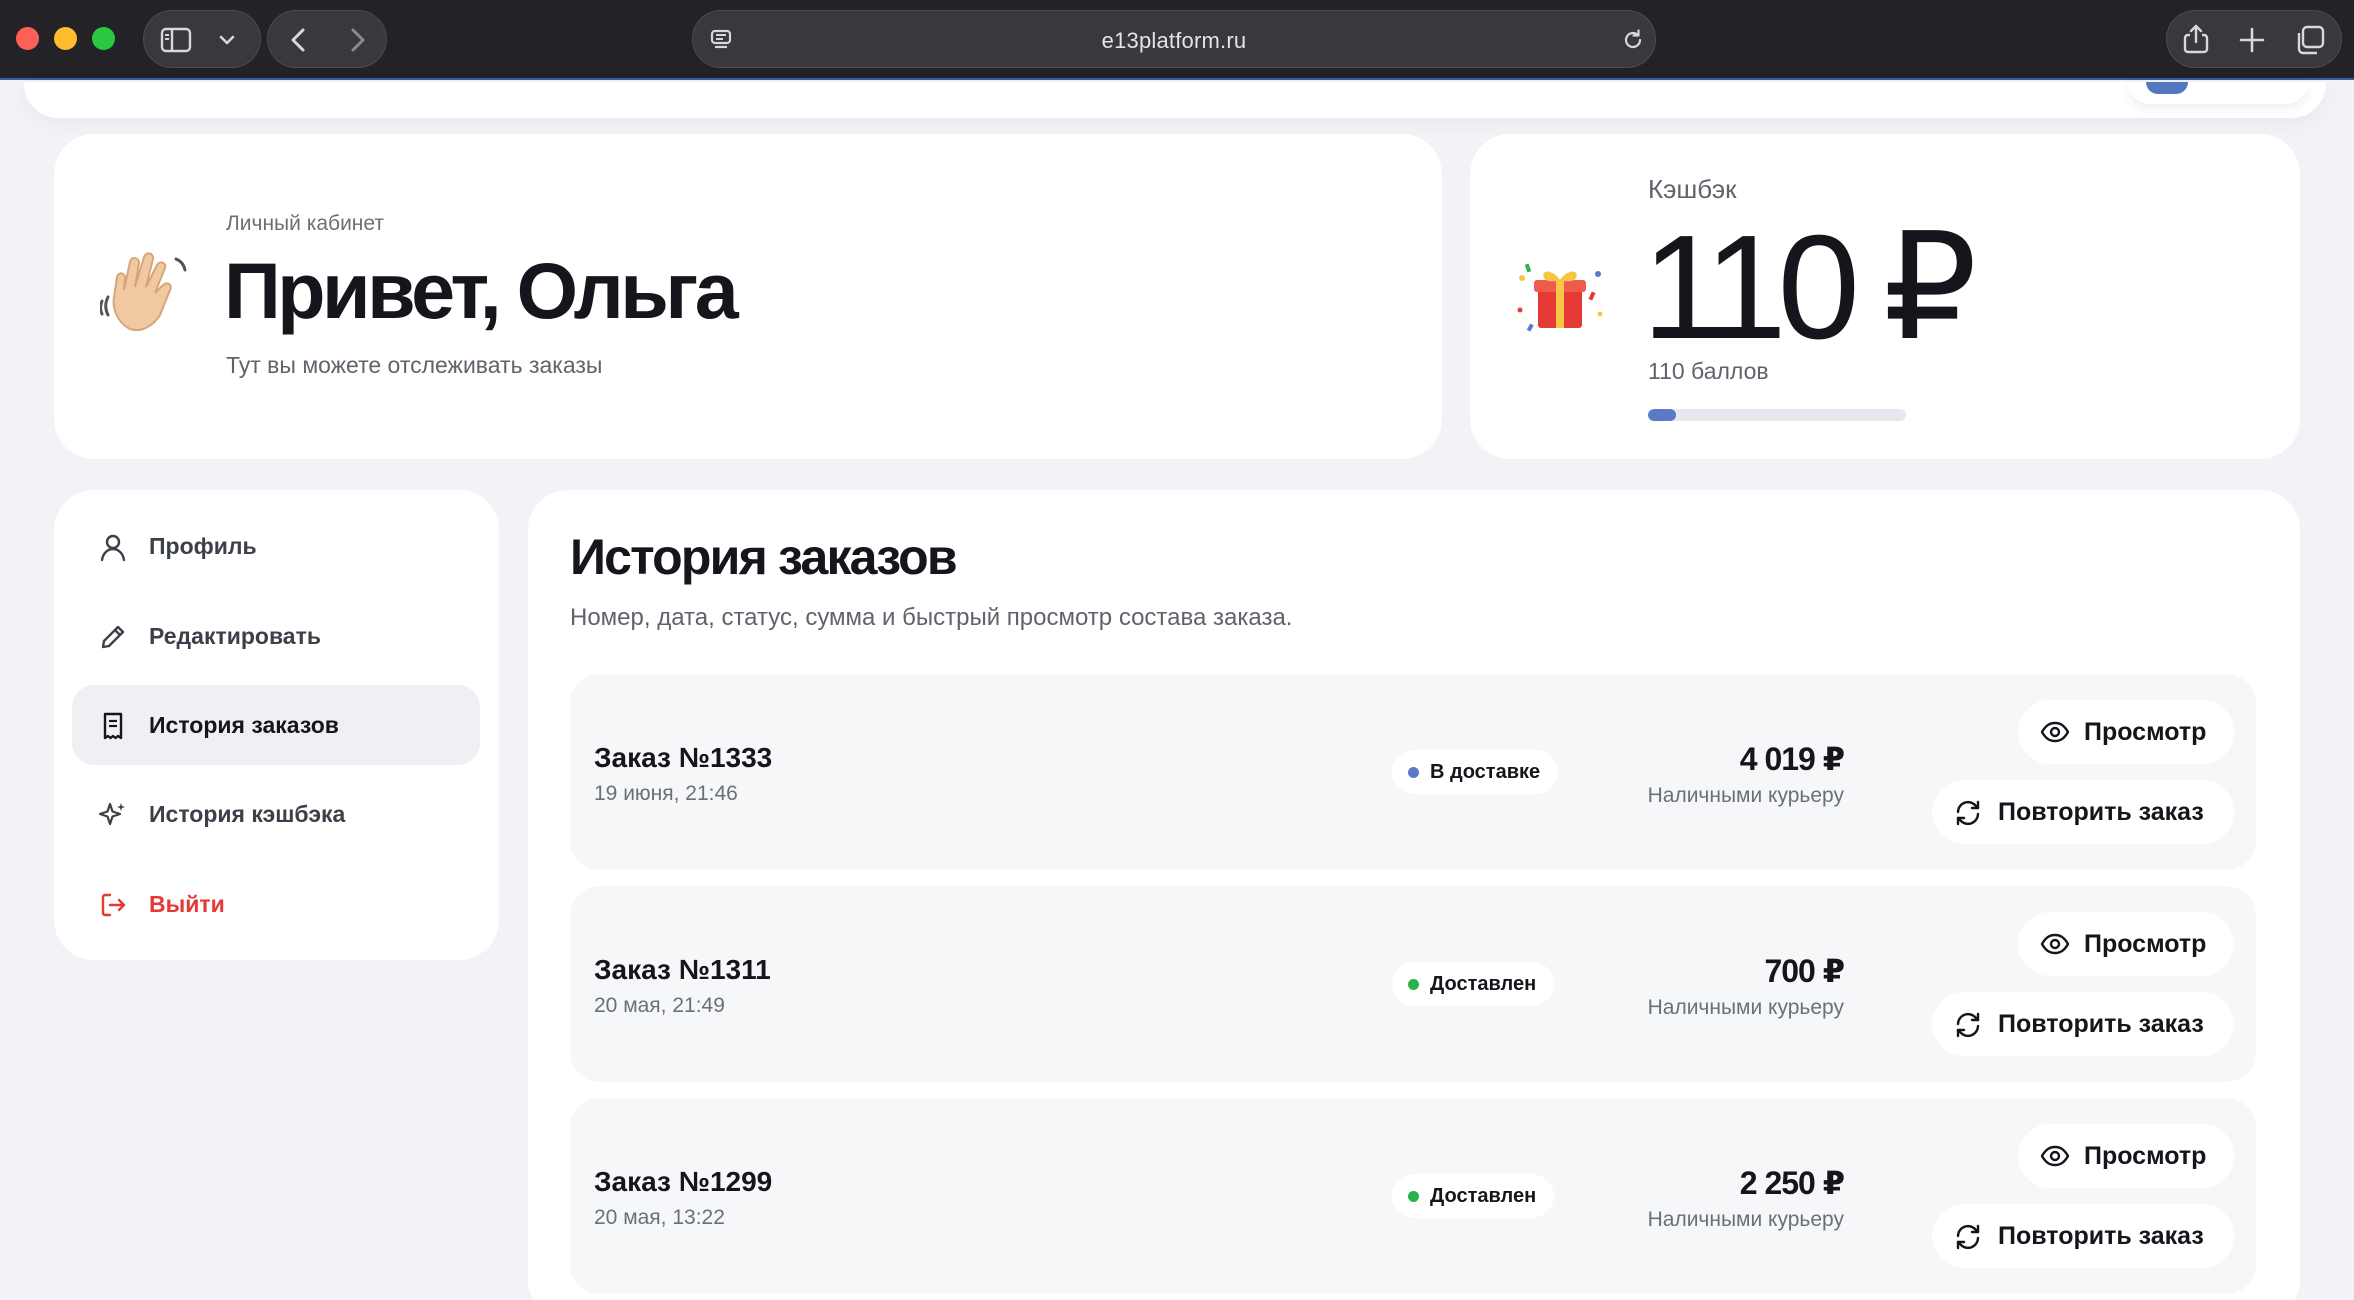 The image size is (2354, 1300). I want to click on share-icon, so click(2196, 39).